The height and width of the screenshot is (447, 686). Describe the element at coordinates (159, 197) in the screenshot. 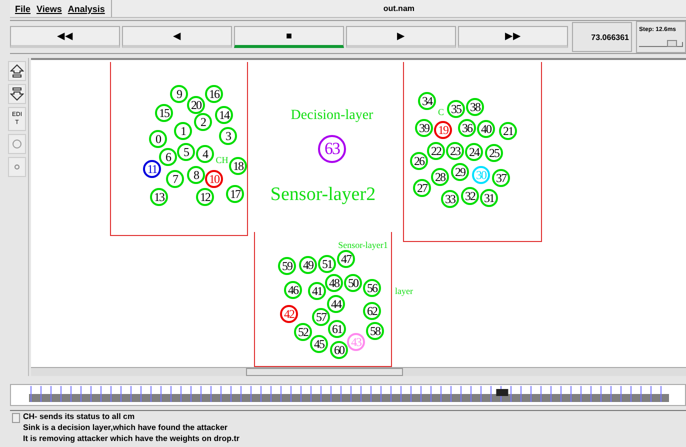

I see `network-node: 13` at that location.